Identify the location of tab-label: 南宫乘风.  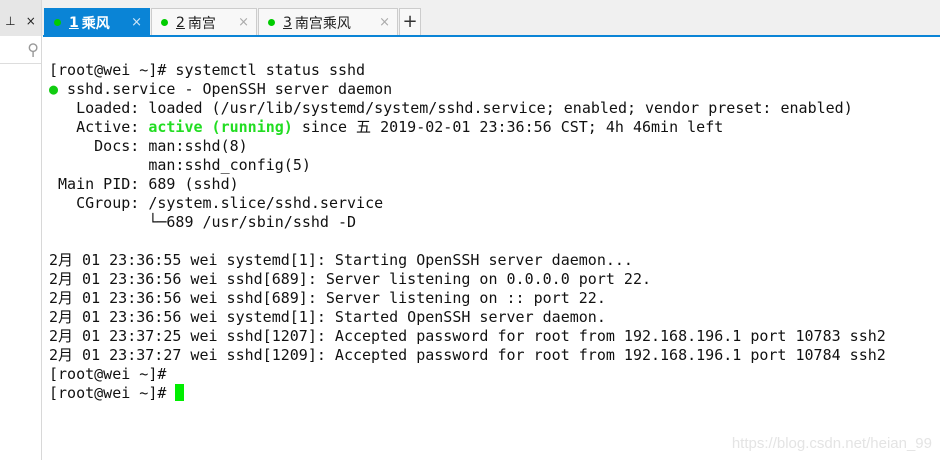
(322, 23).